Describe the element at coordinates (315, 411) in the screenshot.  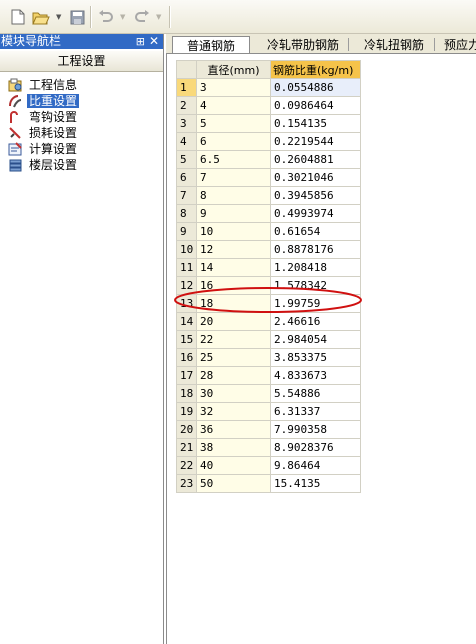
I see `weight-cell: 6.31337` at that location.